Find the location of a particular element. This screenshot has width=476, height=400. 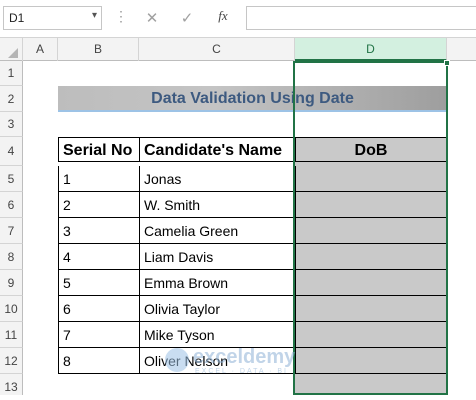

chevron-down-icon: ▾ is located at coordinates (94, 15).